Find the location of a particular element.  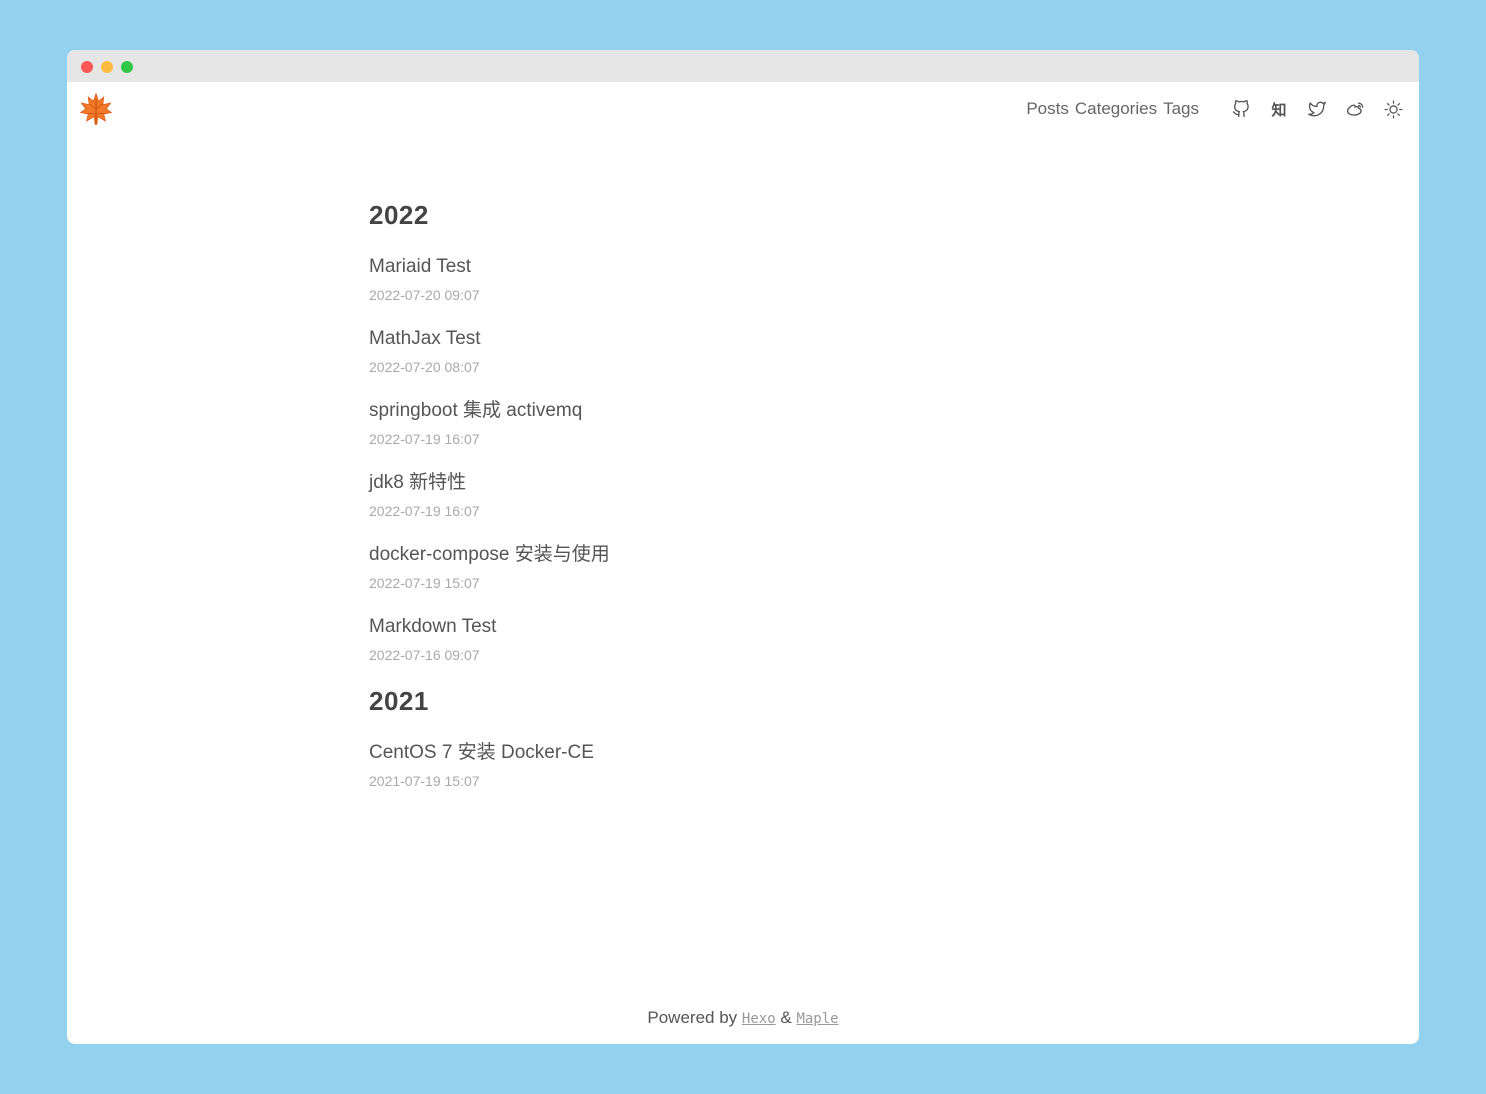

post-item: MathJax Test 2022-07-20 08:07 is located at coordinates (719, 351).